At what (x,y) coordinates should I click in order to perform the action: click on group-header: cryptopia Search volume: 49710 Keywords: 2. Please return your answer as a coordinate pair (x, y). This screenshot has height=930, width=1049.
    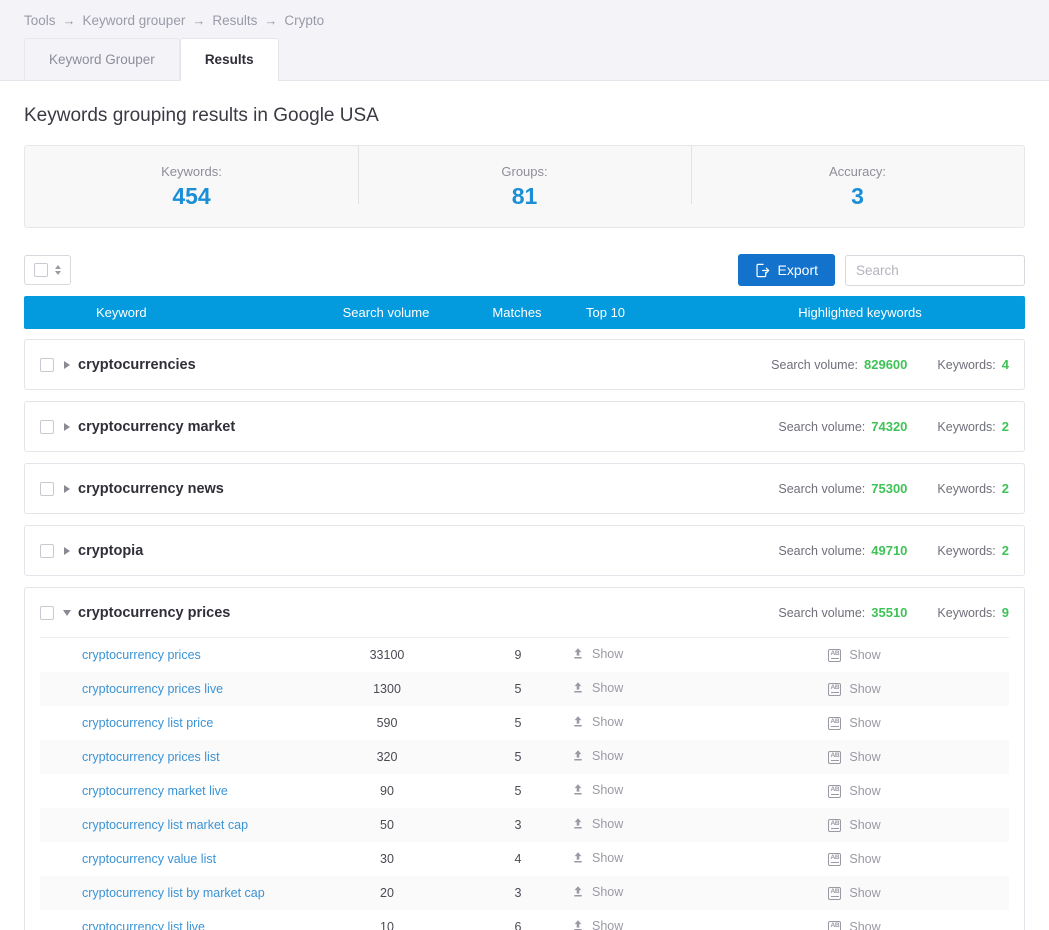
    Looking at the image, I should click on (524, 550).